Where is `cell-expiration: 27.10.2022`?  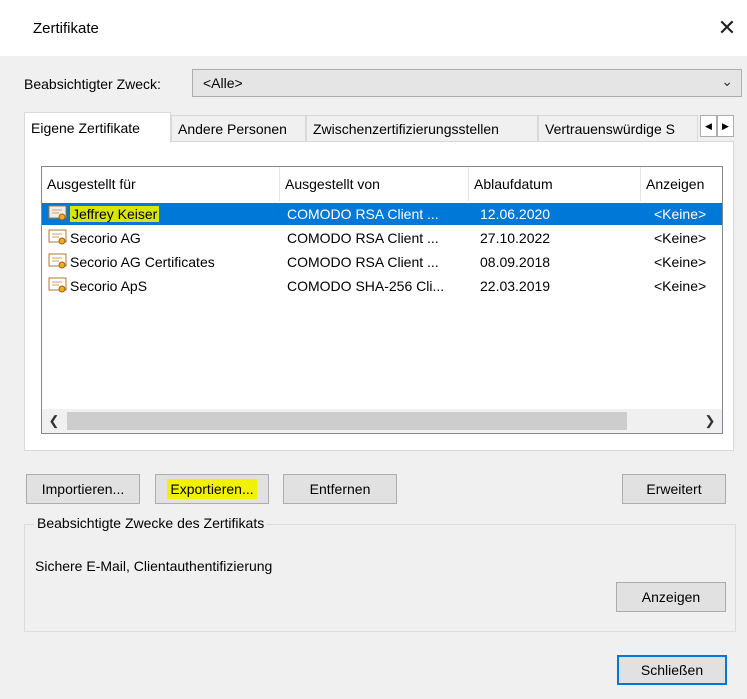
cell-expiration: 27.10.2022 is located at coordinates (515, 238).